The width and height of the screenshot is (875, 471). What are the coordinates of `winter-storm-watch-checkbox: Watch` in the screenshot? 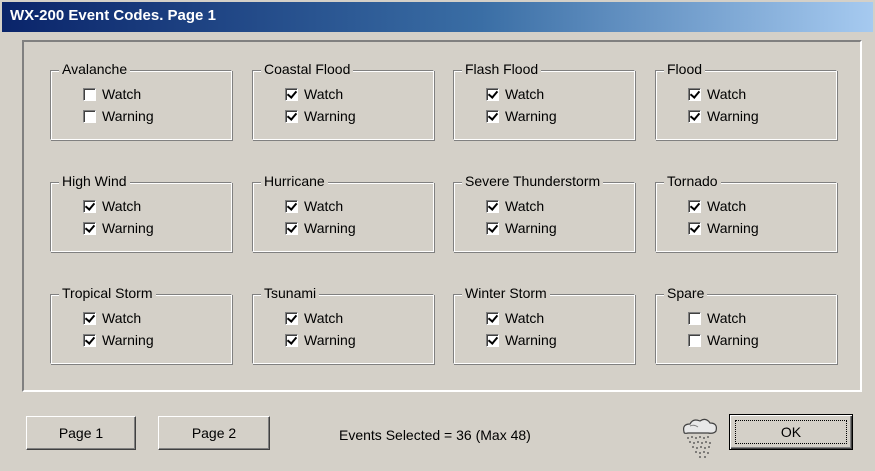 It's located at (515, 318).